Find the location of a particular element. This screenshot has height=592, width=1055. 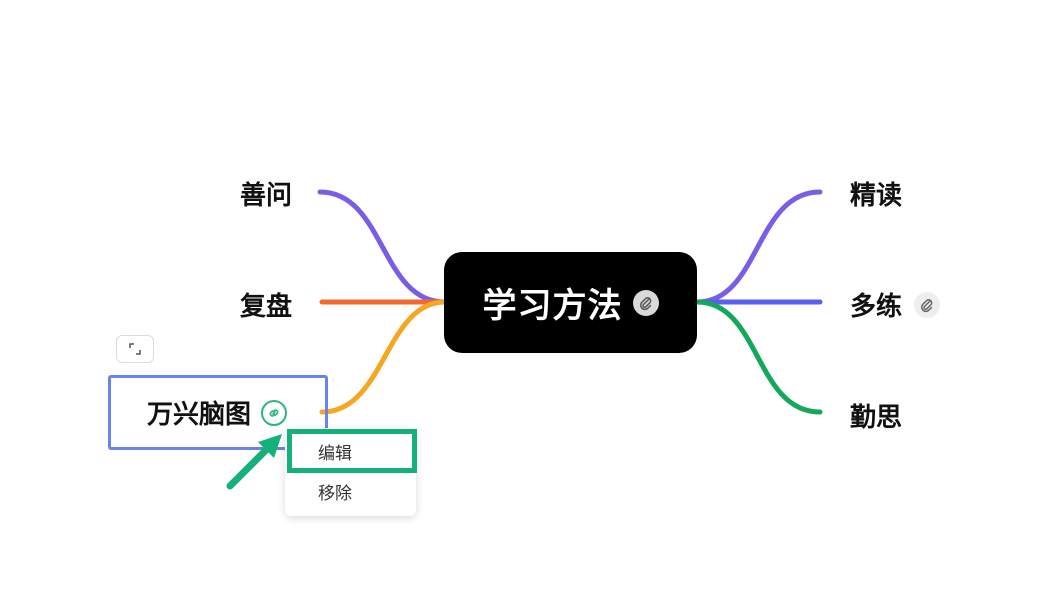

collapse-toggle-button is located at coordinates (135, 349).